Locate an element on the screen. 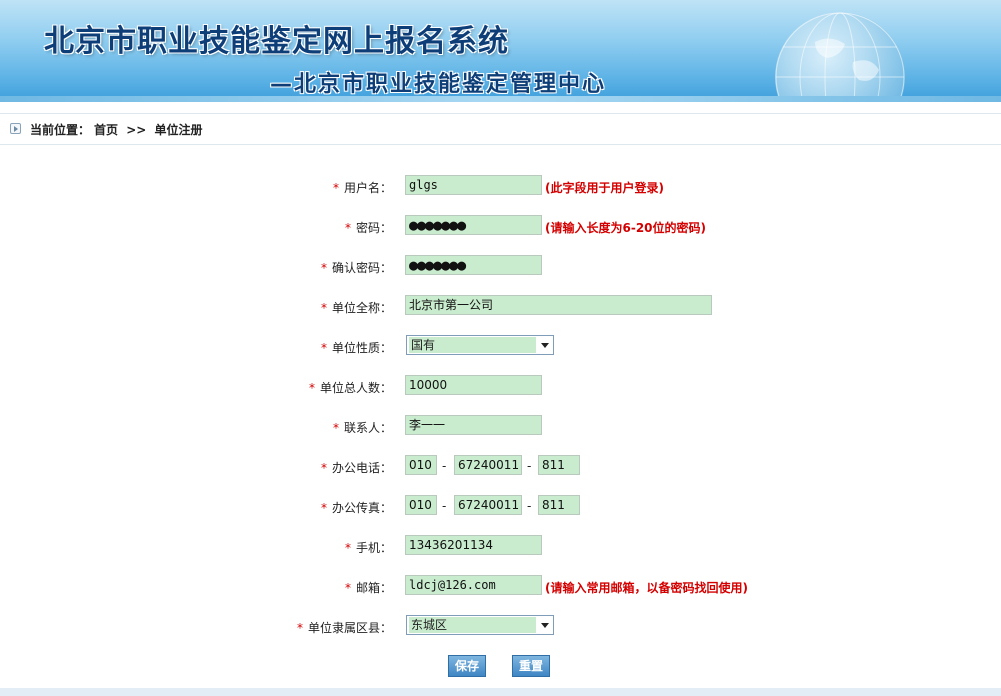 This screenshot has width=1001, height=696. confirm-password-label: * 确认密码： is located at coordinates (356, 268).